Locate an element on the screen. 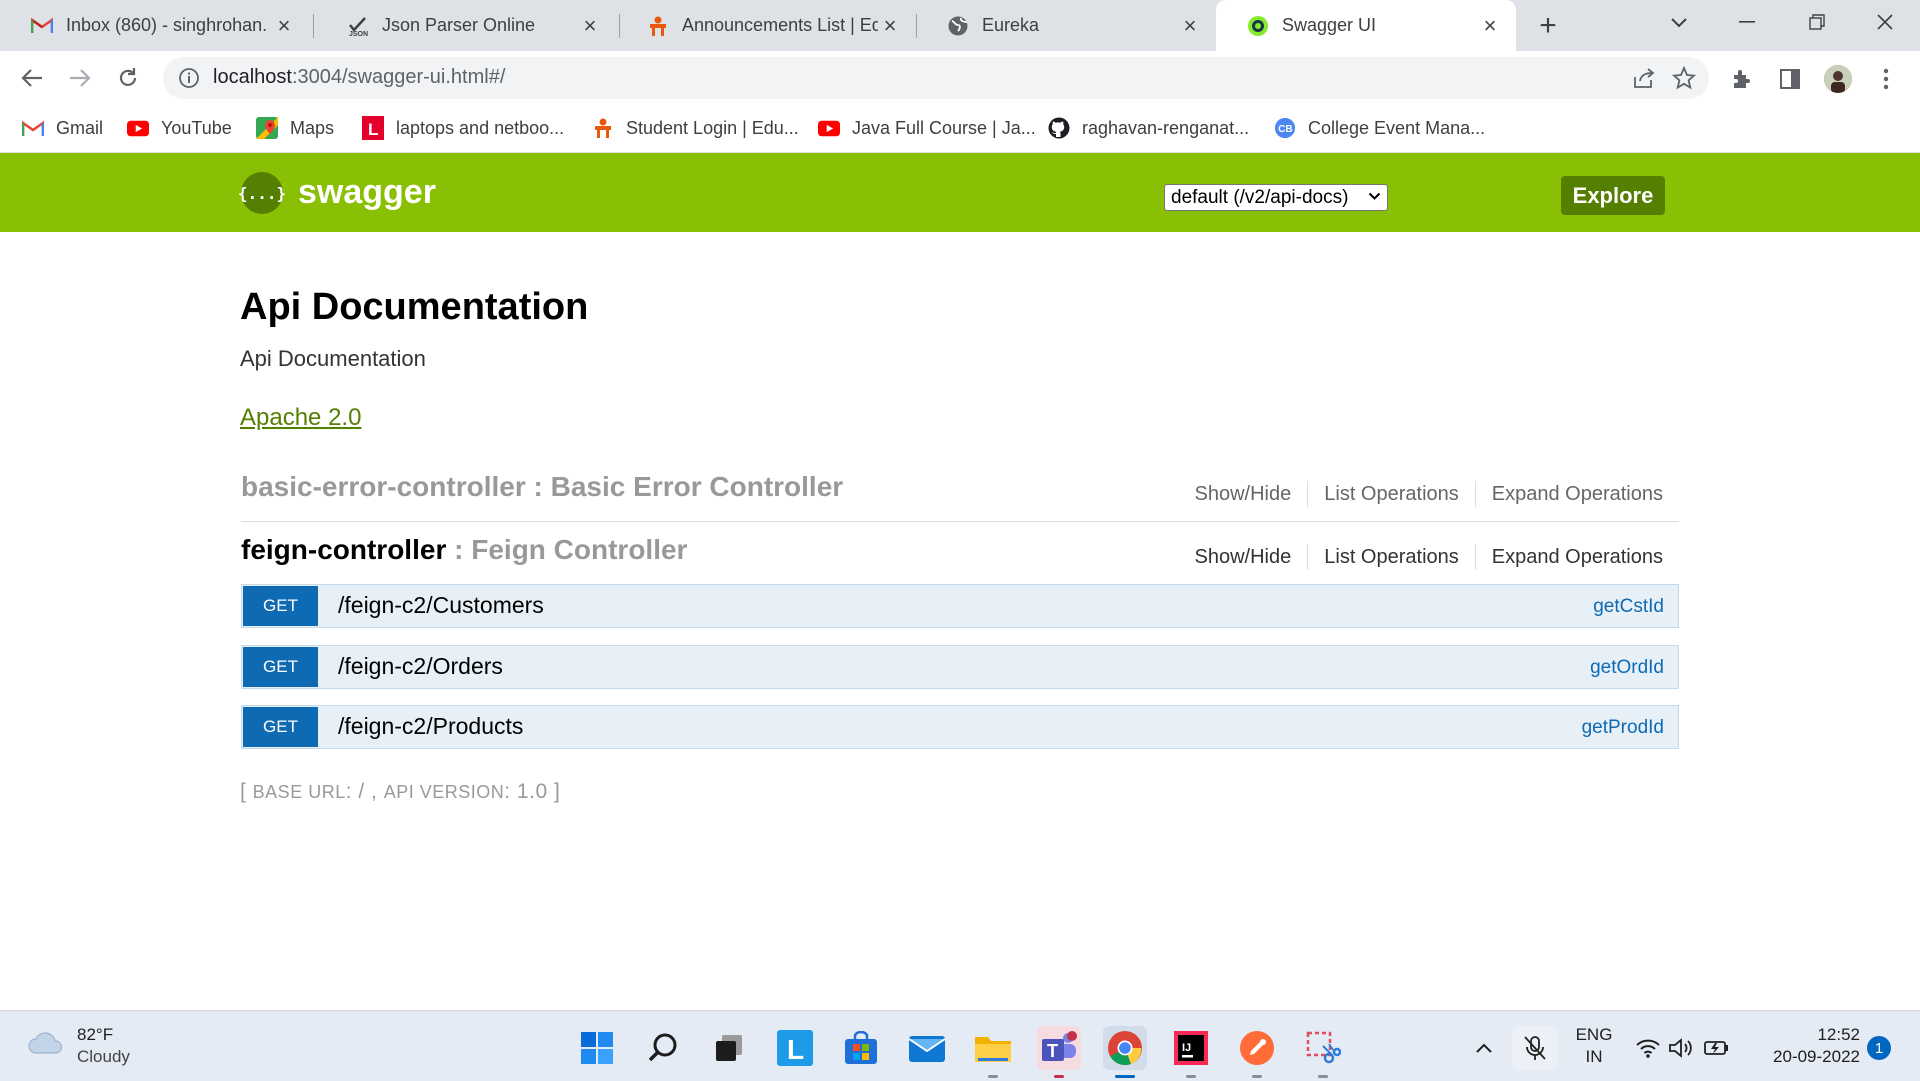  endpoint-nickname: getOrdId is located at coordinates (1627, 668).